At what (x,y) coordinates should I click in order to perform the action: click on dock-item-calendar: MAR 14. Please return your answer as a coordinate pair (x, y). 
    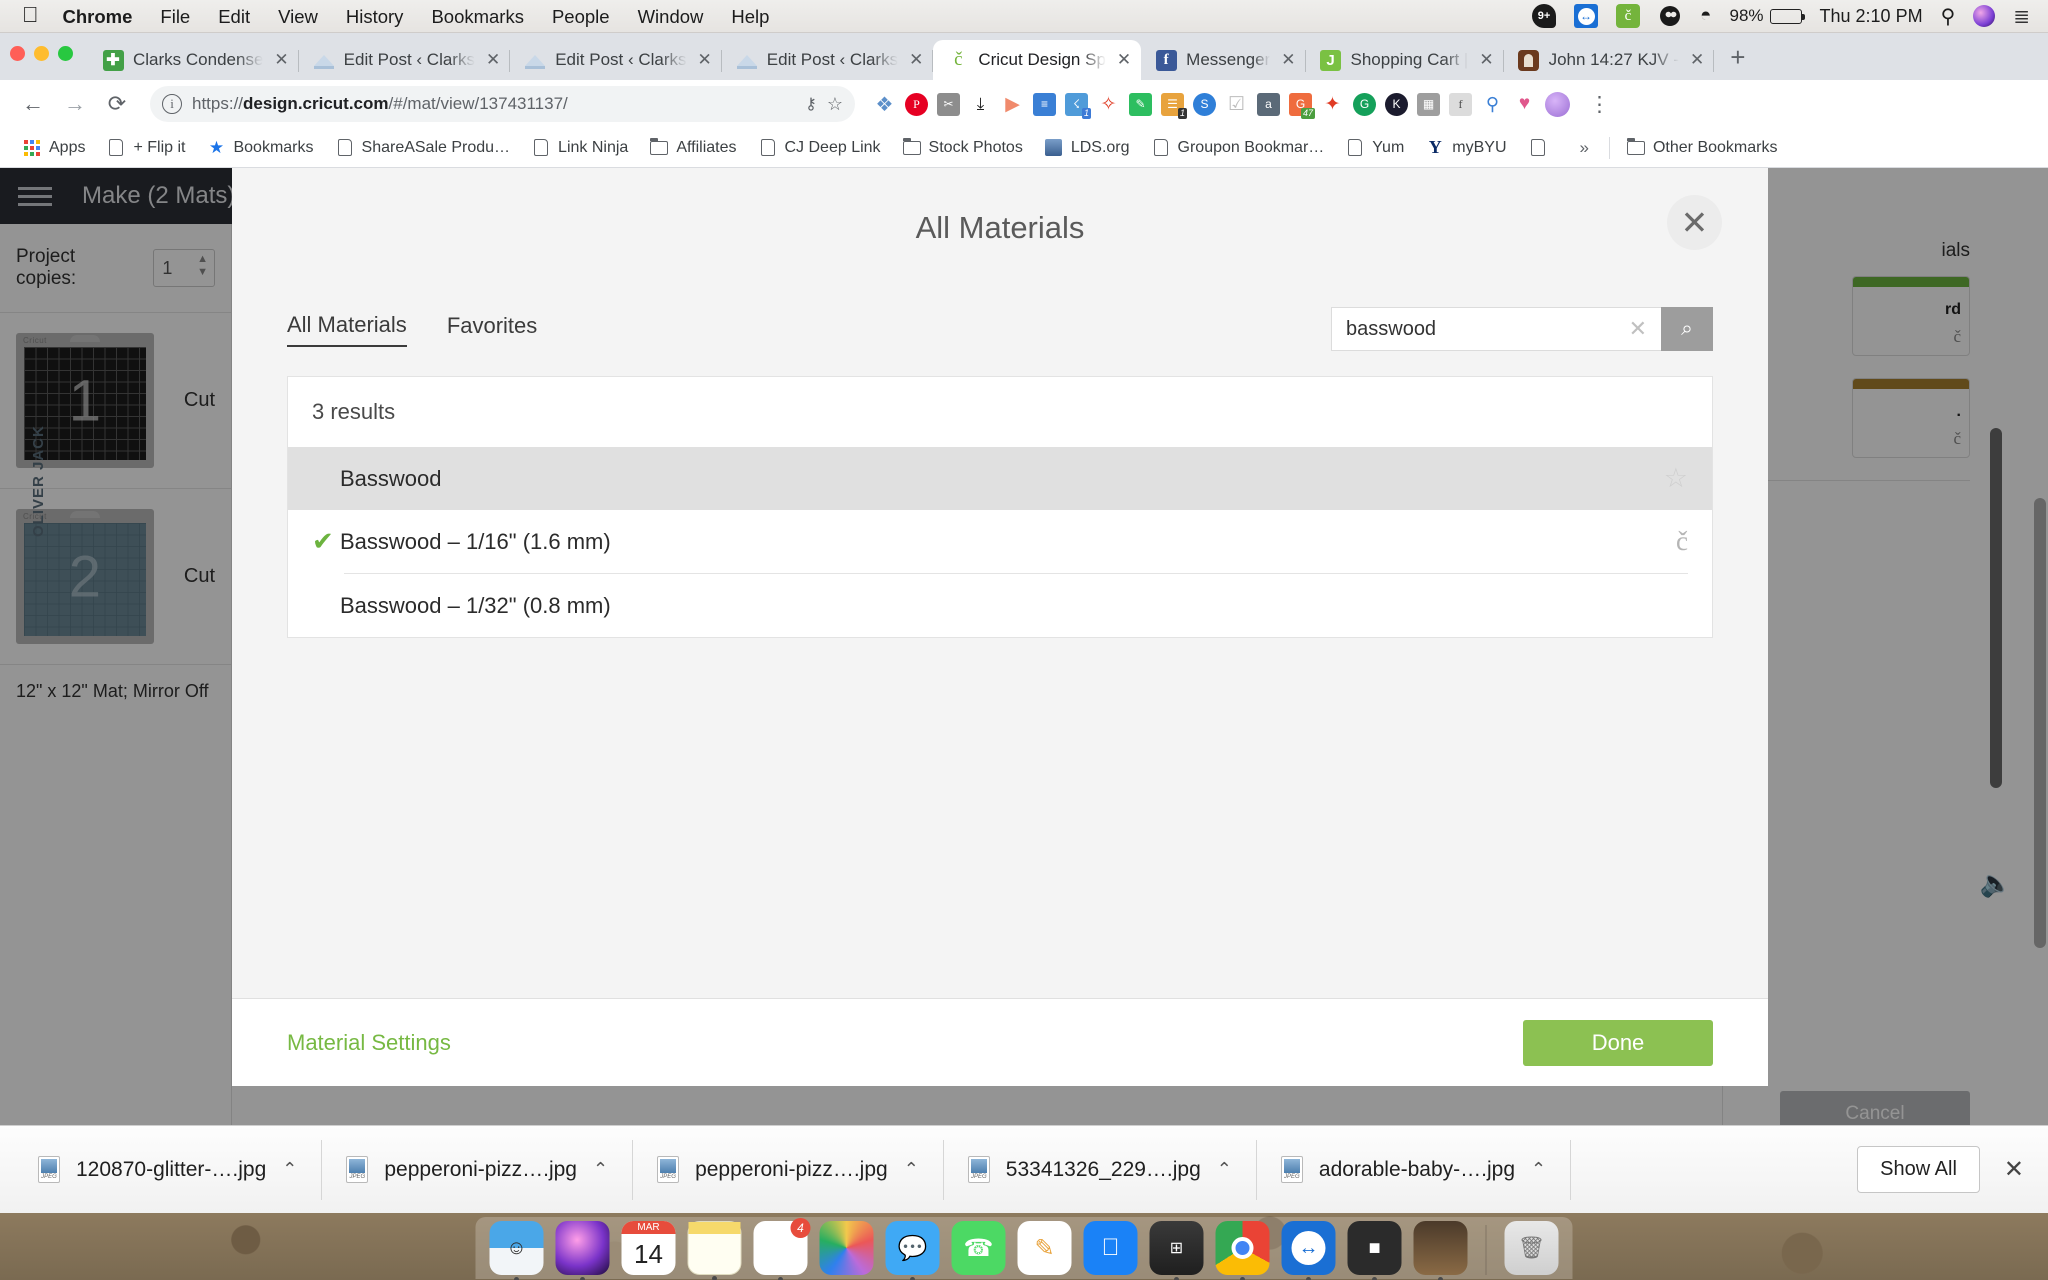
    Looking at the image, I should click on (648, 1248).